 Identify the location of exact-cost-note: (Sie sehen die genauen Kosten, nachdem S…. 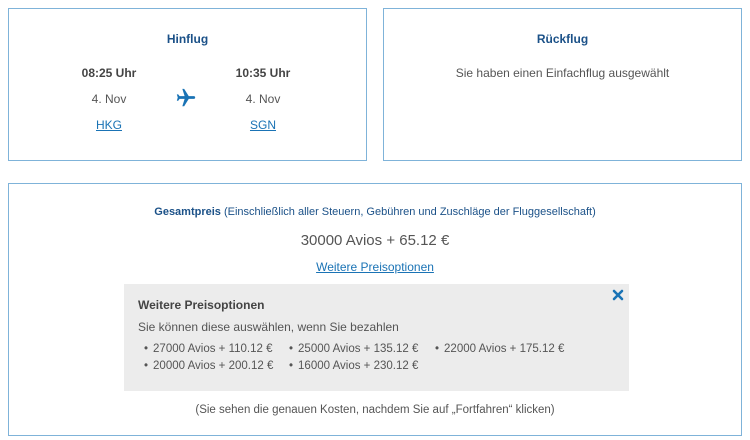
(375, 410).